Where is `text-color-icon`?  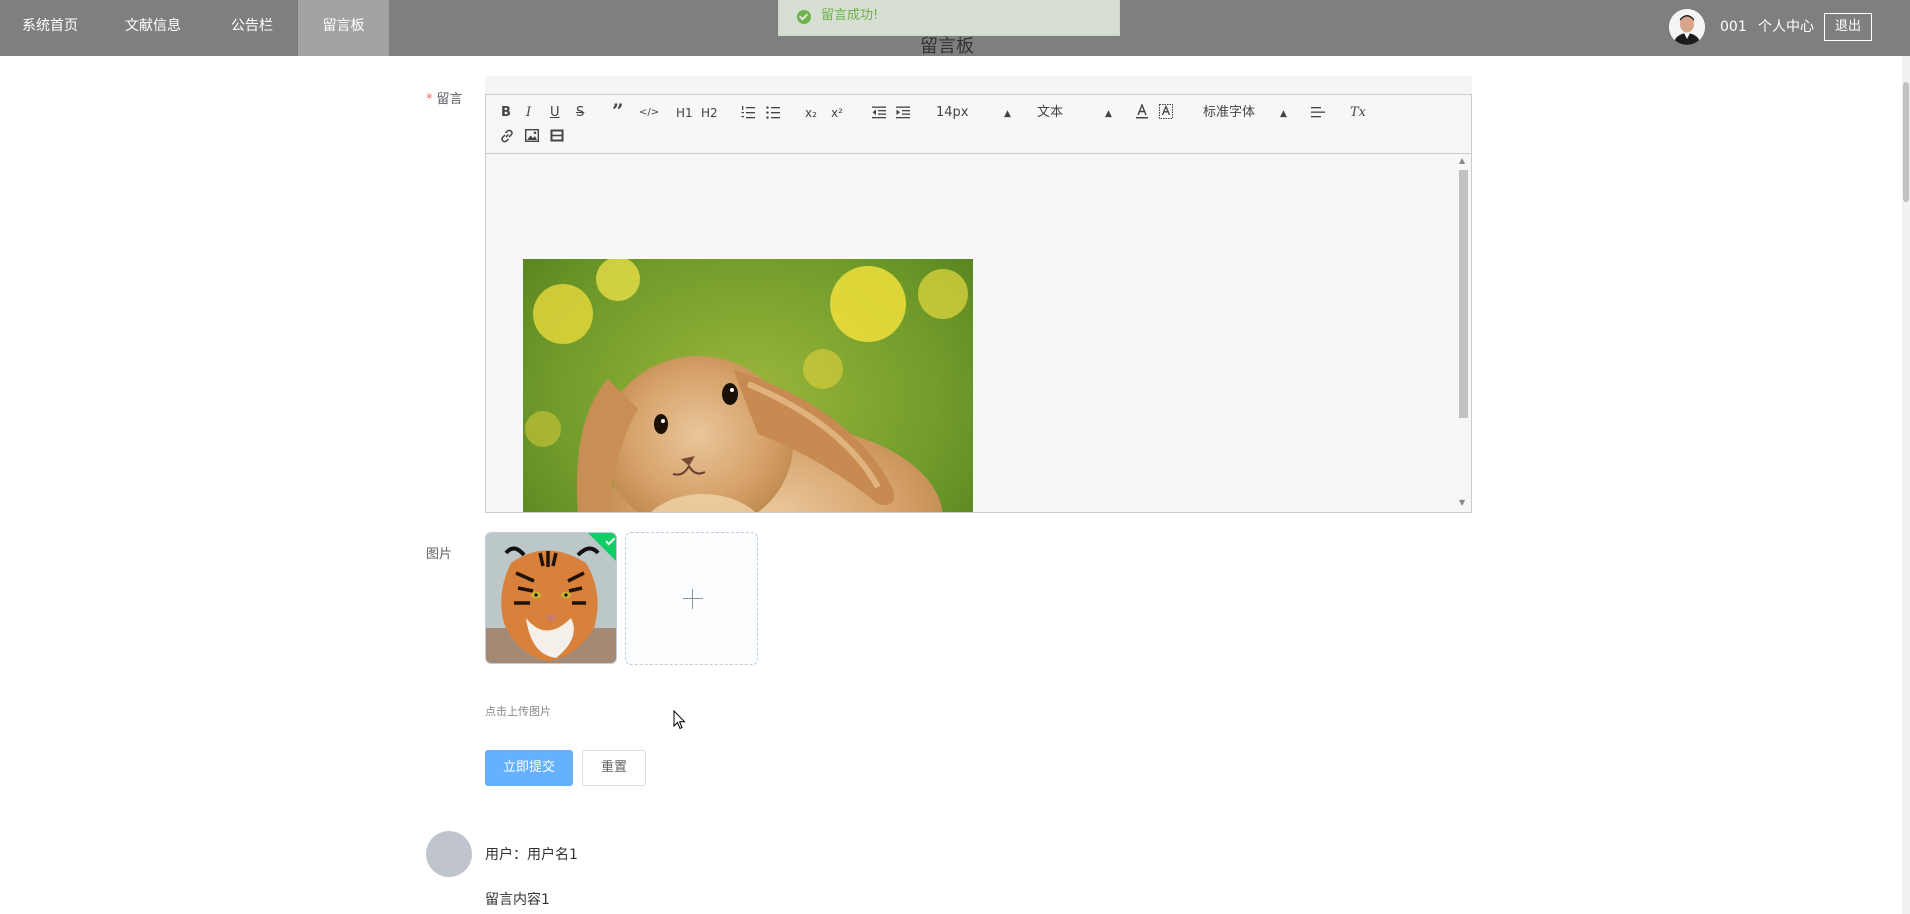
text-color-icon is located at coordinates (1142, 112).